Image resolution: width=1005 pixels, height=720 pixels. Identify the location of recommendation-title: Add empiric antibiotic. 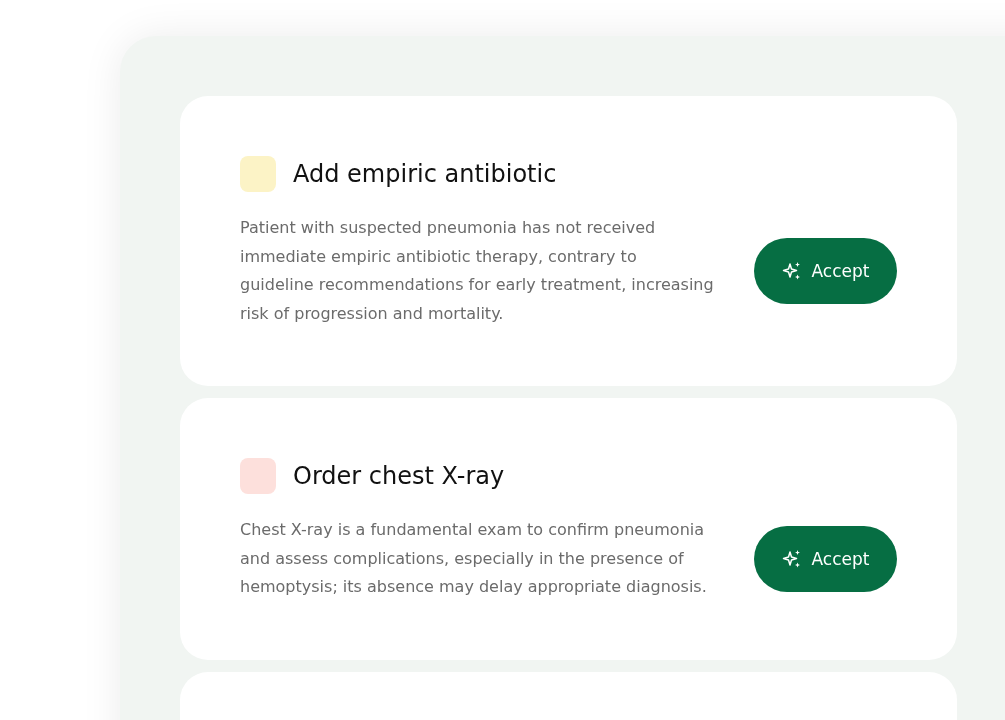
(425, 174).